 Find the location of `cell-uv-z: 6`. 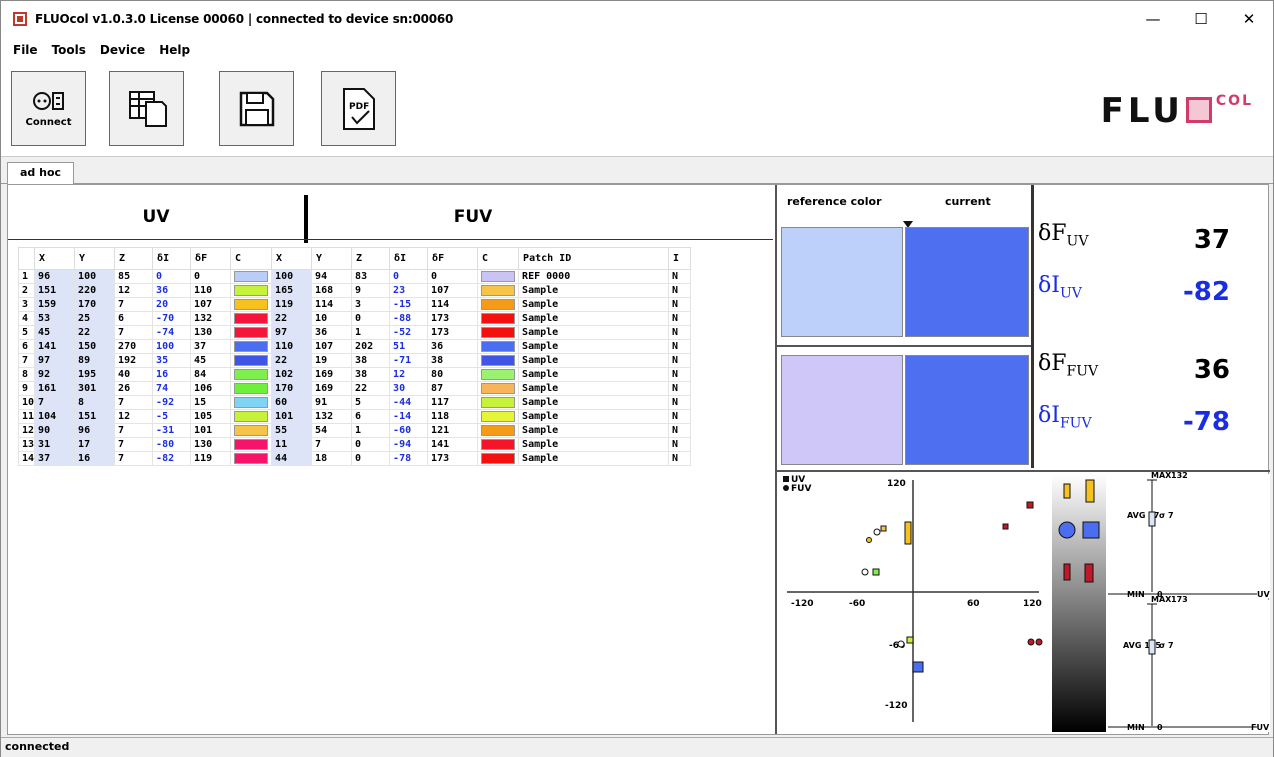

cell-uv-z: 6 is located at coordinates (134, 318).